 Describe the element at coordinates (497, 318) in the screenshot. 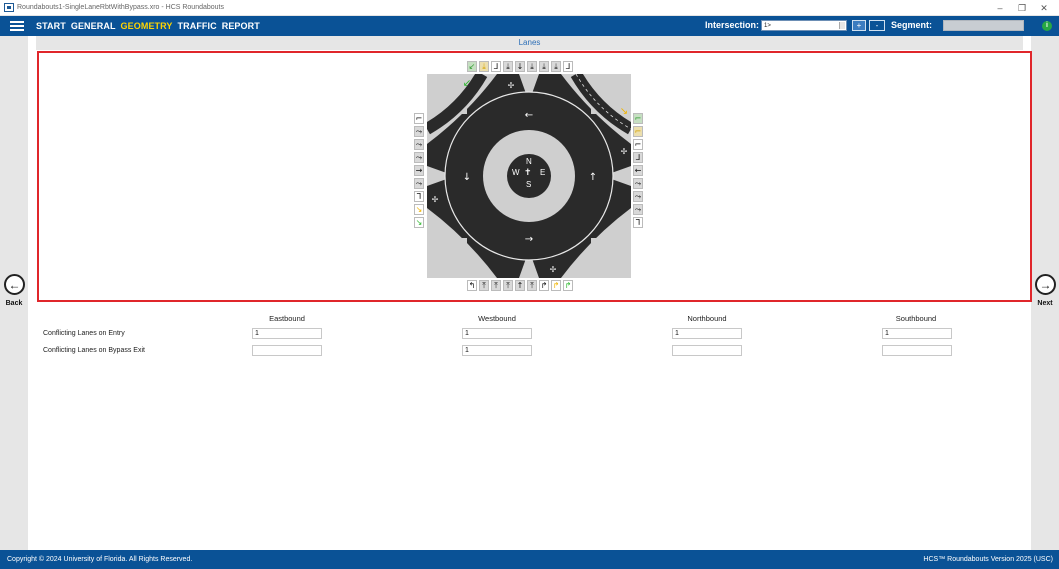

I see `column-header-westbound: Westbound` at that location.